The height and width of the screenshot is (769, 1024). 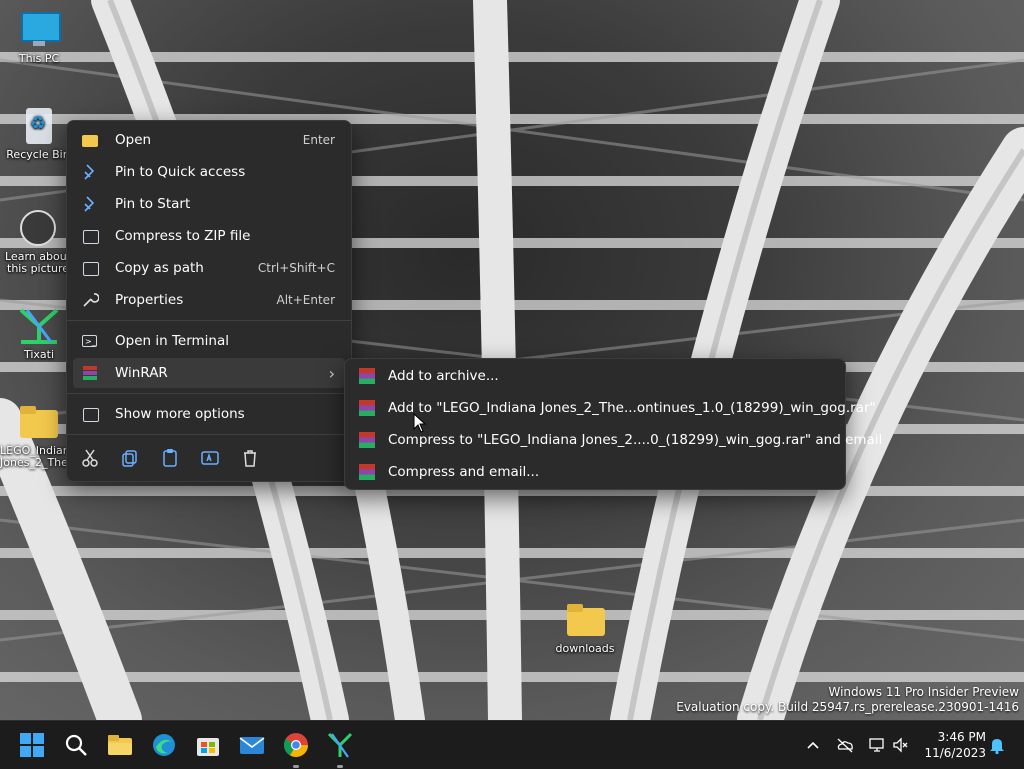 What do you see at coordinates (210, 458) in the screenshot?
I see `rename-icon` at bounding box center [210, 458].